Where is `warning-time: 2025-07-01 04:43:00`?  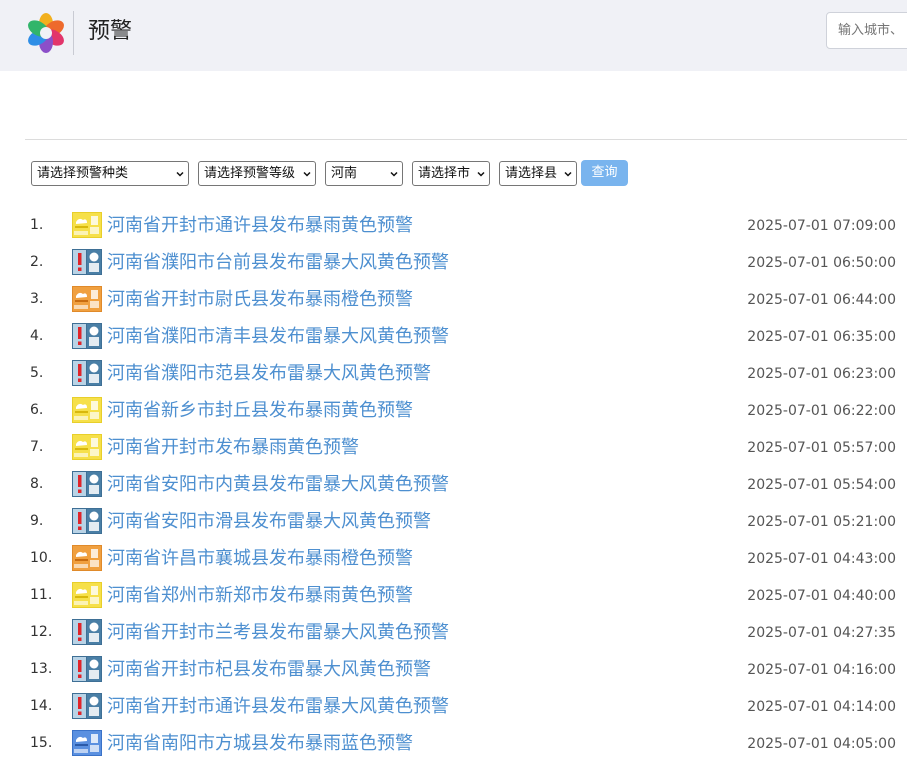 warning-time: 2025-07-01 04:43:00 is located at coordinates (821, 559).